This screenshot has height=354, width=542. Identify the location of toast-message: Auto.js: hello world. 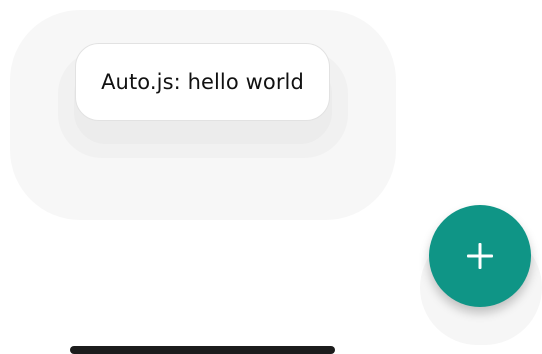
(202, 82).